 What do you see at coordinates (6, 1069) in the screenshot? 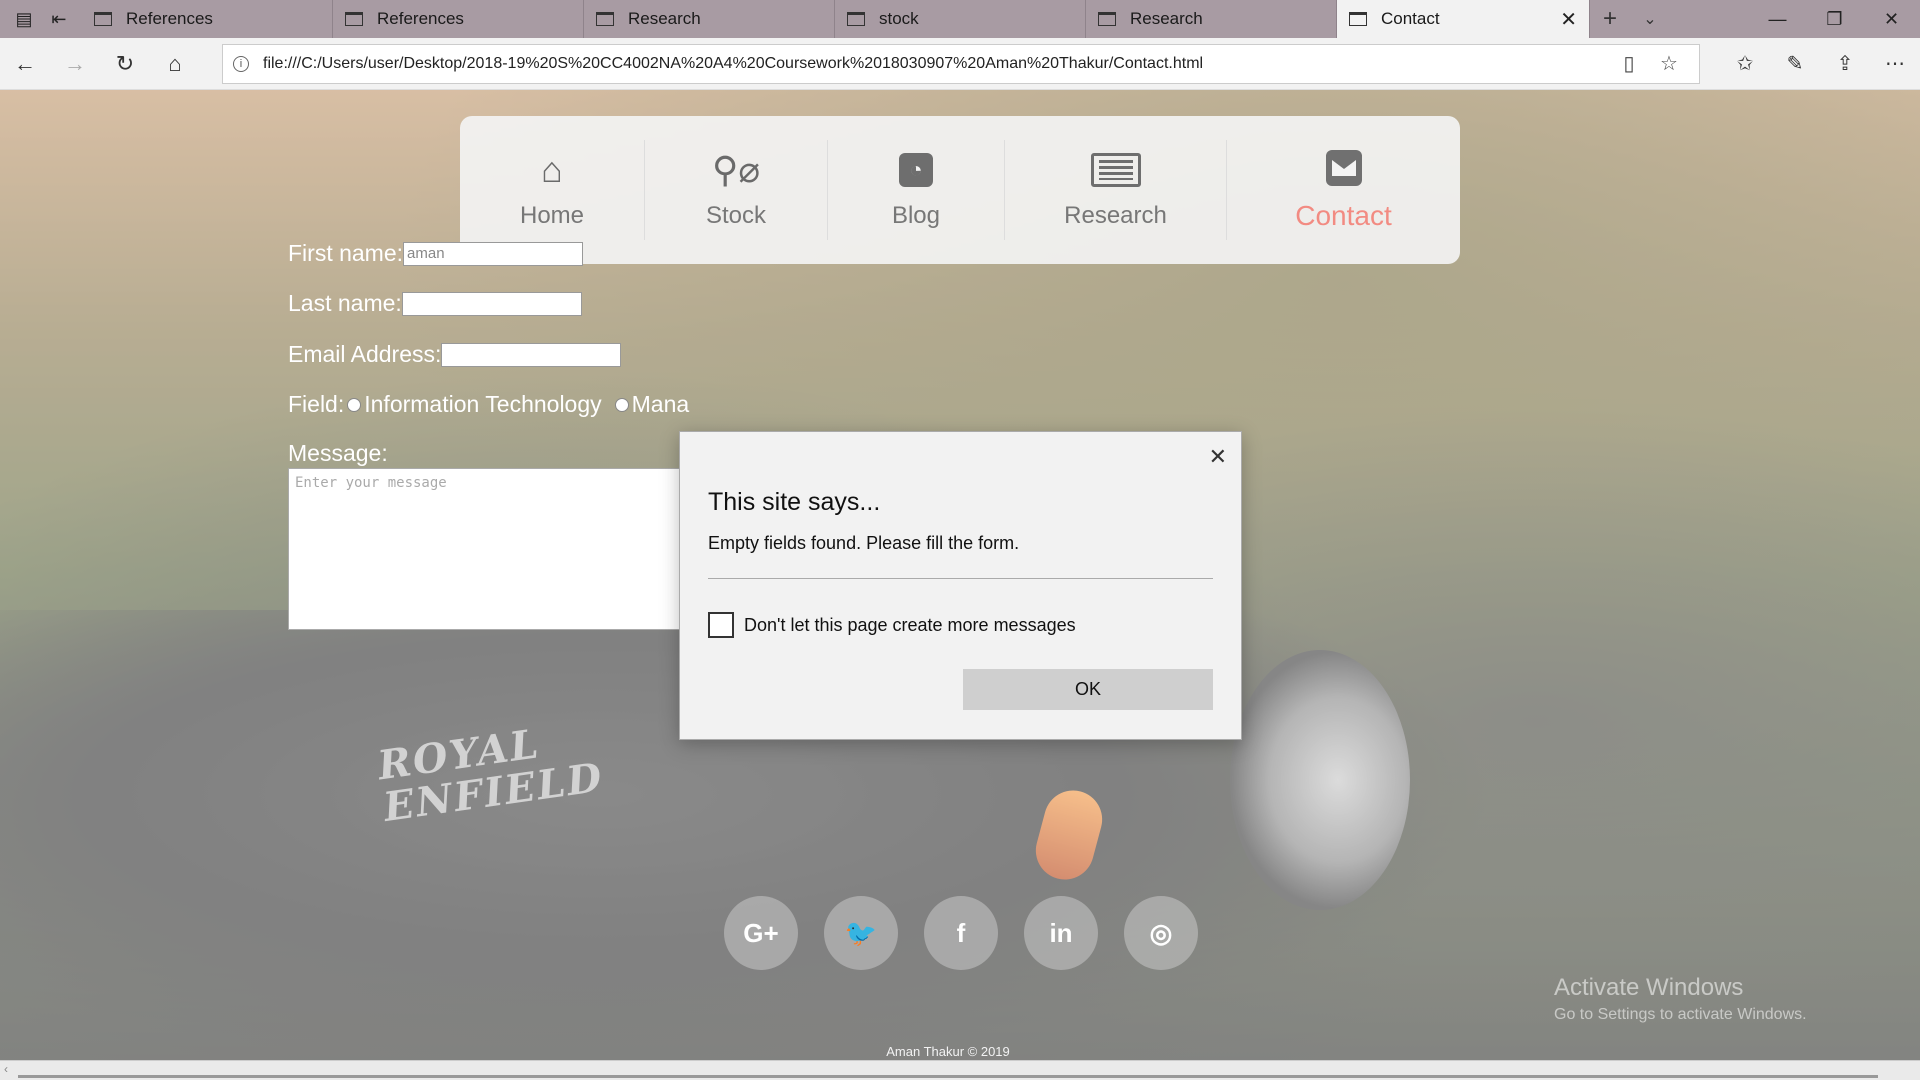
I see `scroll-left-icon: ‹` at bounding box center [6, 1069].